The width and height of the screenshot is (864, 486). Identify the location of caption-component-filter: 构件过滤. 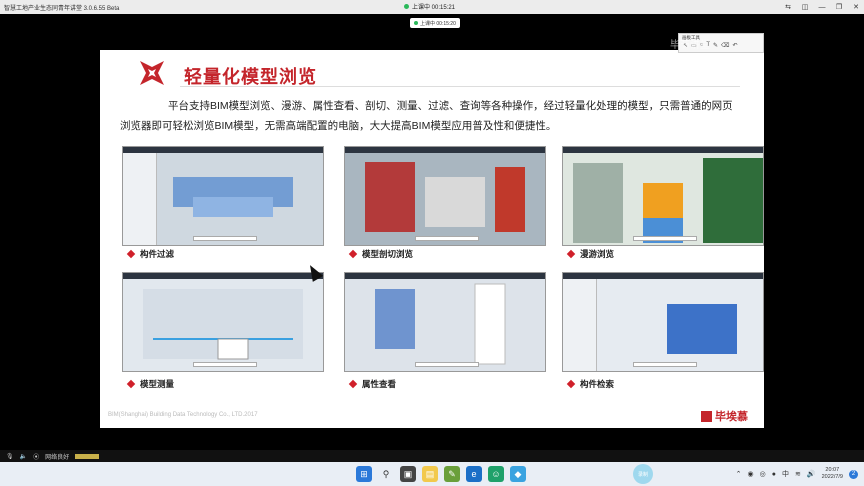
(150, 254).